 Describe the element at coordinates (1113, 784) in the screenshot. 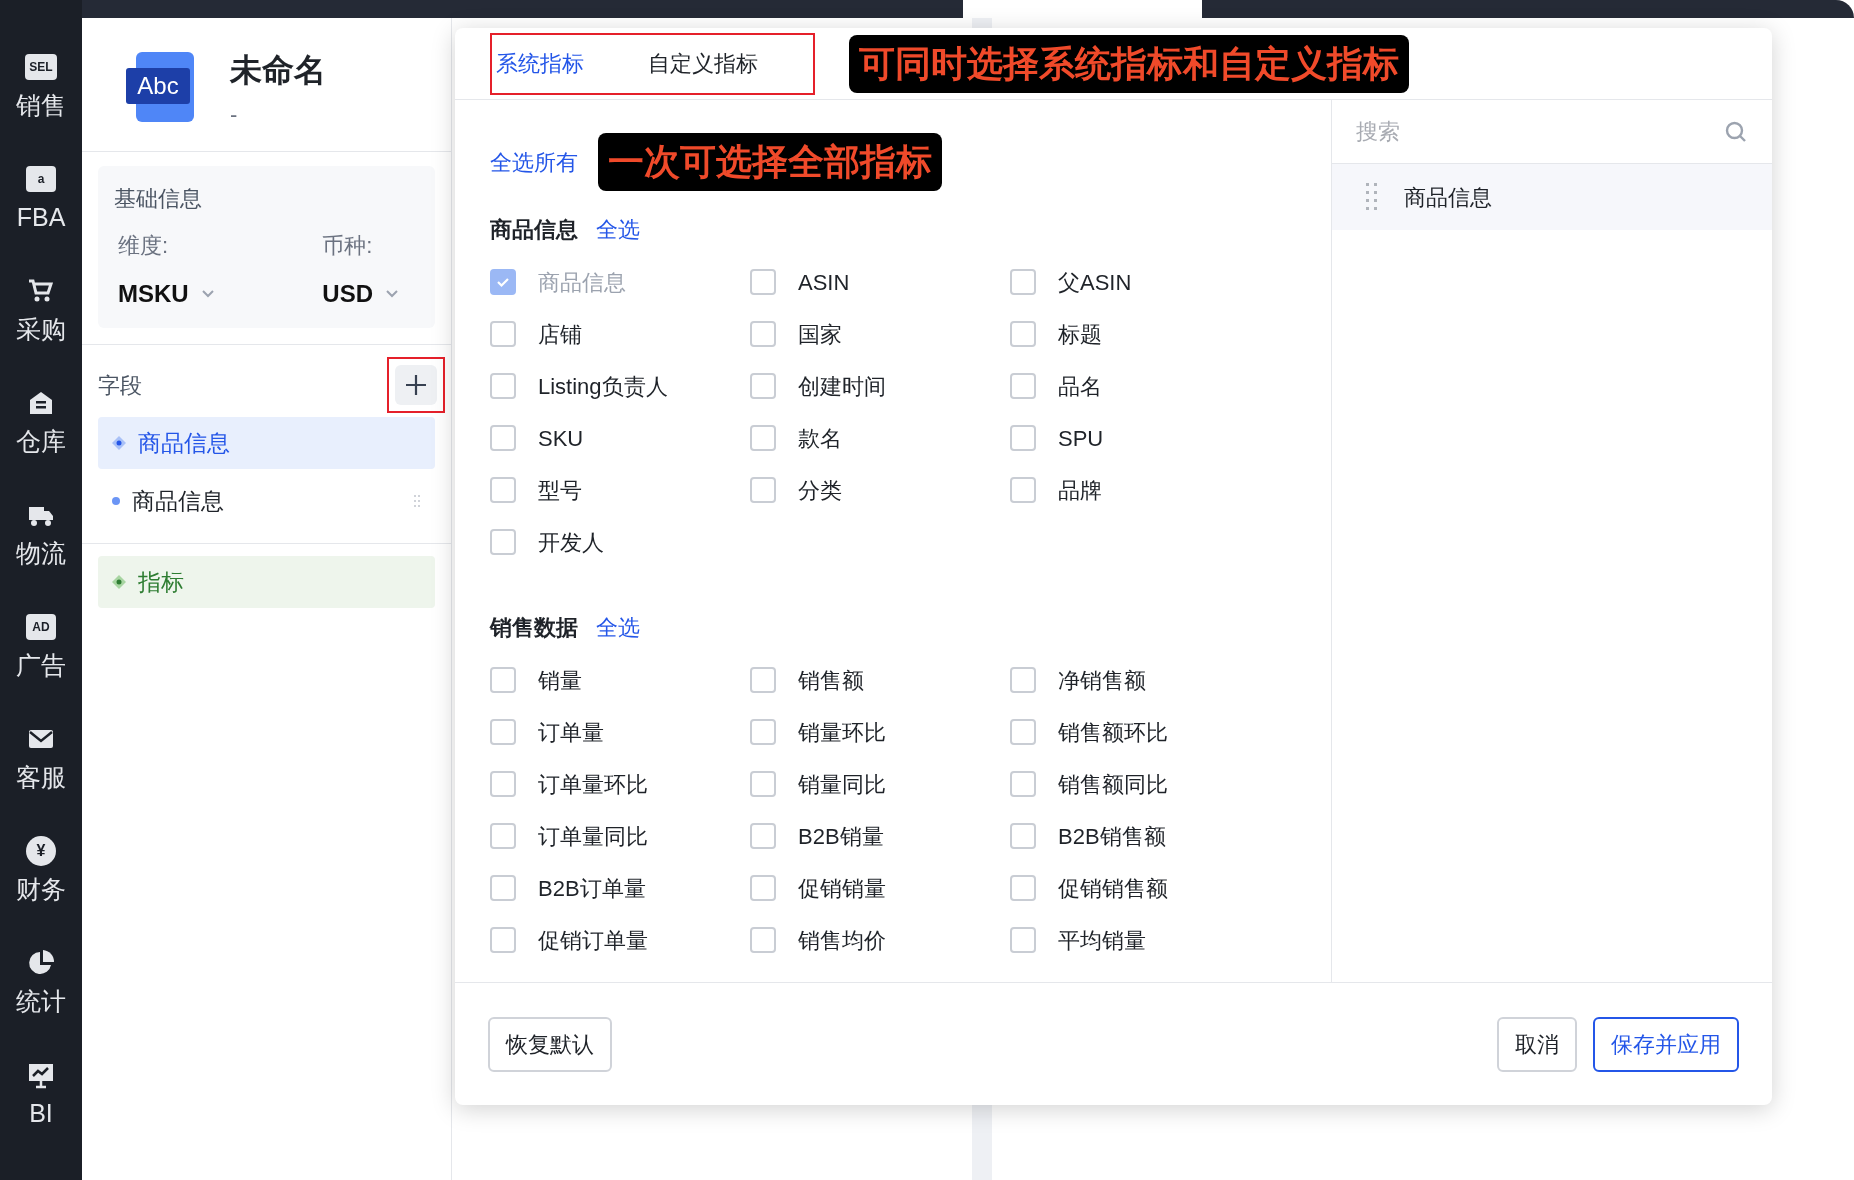

I see `option-label: 销售额同比` at that location.